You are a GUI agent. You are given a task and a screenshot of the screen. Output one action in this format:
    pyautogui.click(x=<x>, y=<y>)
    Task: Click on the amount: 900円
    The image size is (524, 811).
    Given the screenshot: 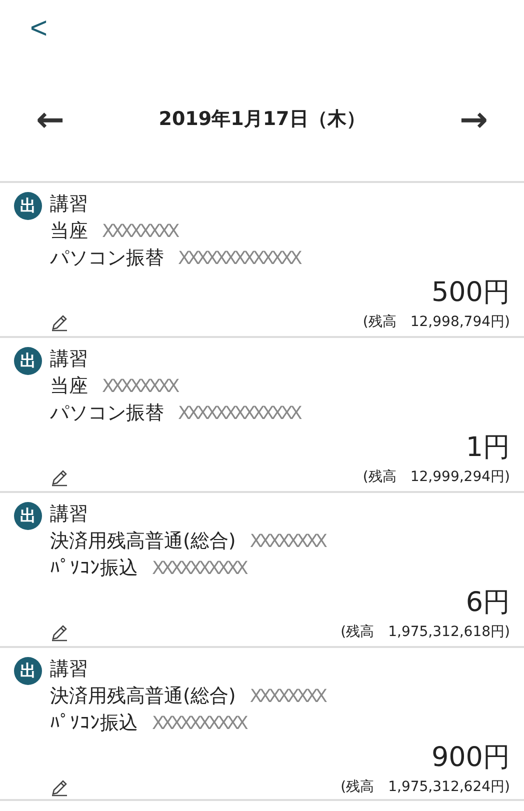 What is the action you would take?
    pyautogui.click(x=470, y=757)
    